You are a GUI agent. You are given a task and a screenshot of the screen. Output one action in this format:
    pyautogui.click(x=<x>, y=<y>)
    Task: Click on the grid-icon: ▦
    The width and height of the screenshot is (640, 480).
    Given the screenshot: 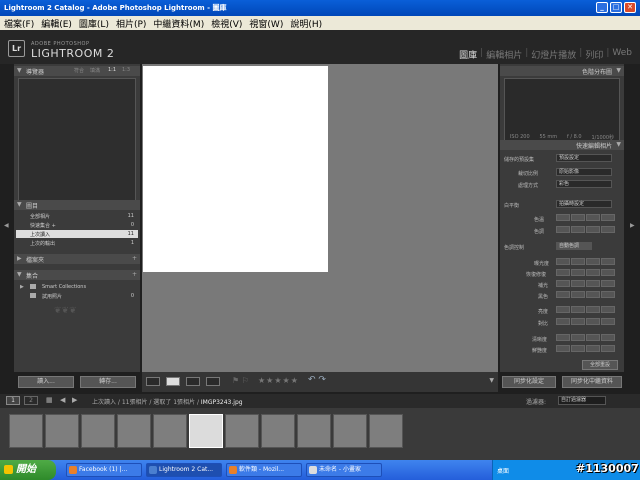 What is the action you would take?
    pyautogui.click(x=49, y=400)
    